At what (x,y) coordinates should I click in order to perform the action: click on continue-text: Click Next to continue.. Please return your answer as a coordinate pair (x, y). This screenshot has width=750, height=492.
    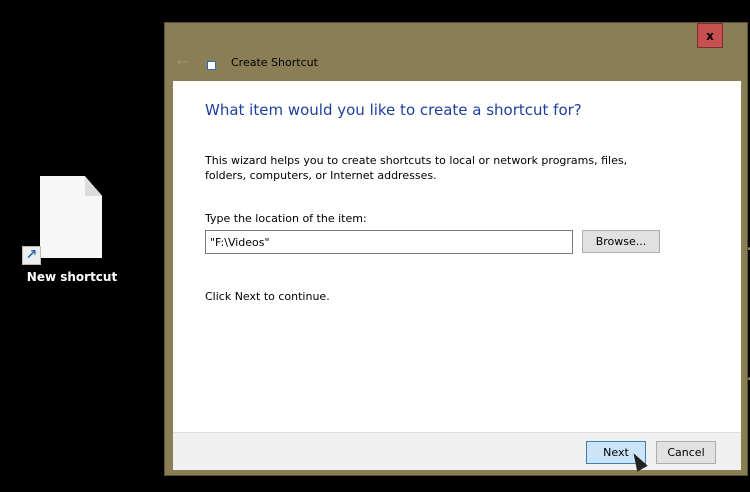
    Looking at the image, I should click on (267, 296).